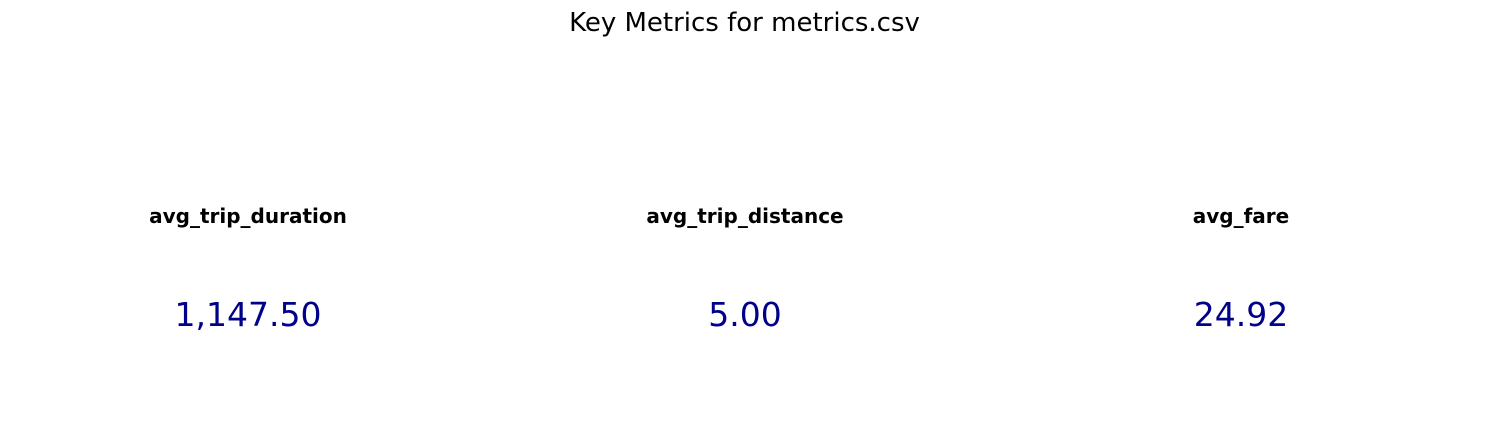 The height and width of the screenshot is (425, 1489). I want to click on metric-label: avg_trip_distance, so click(745, 216).